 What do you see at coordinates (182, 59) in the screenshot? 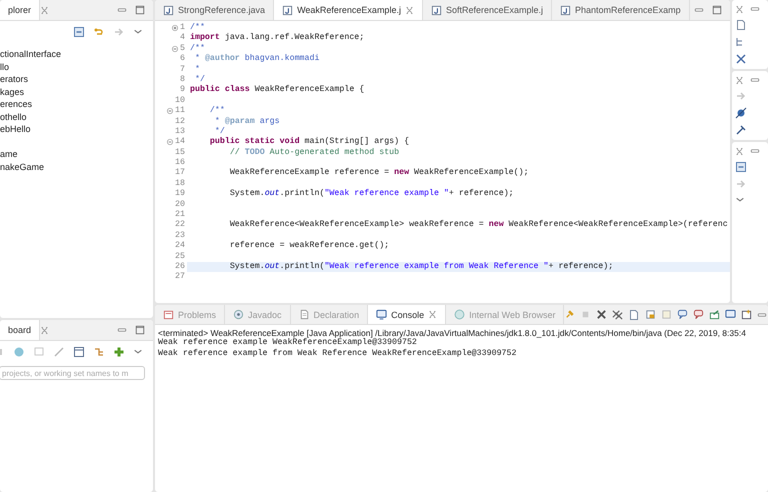
I see `line-number: 6` at bounding box center [182, 59].